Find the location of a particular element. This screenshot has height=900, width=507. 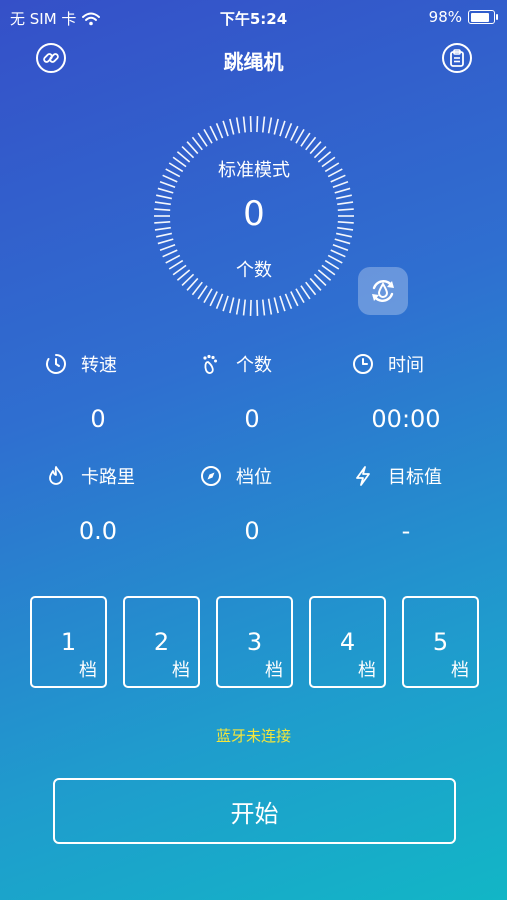

records-button is located at coordinates (457, 58).